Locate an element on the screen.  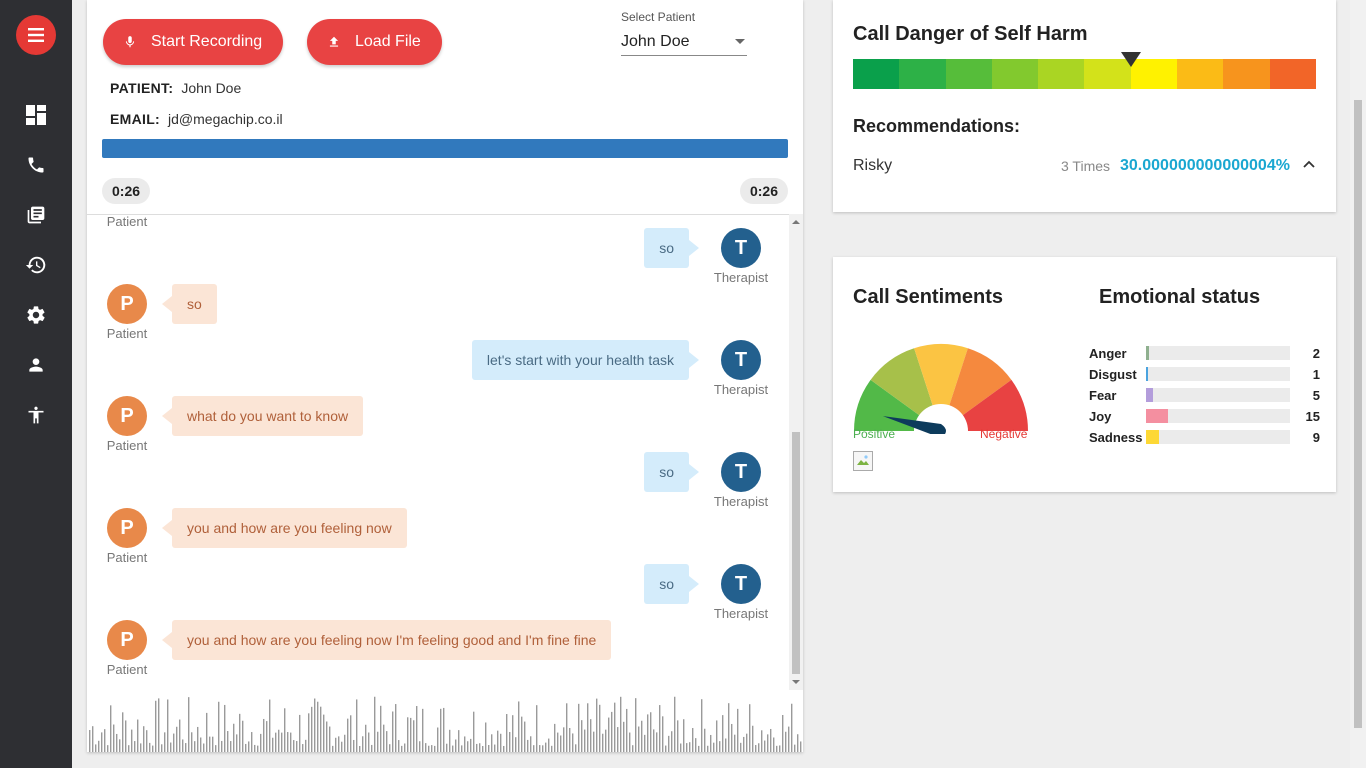
patient-select-value: John Doe is located at coordinates (655, 41).